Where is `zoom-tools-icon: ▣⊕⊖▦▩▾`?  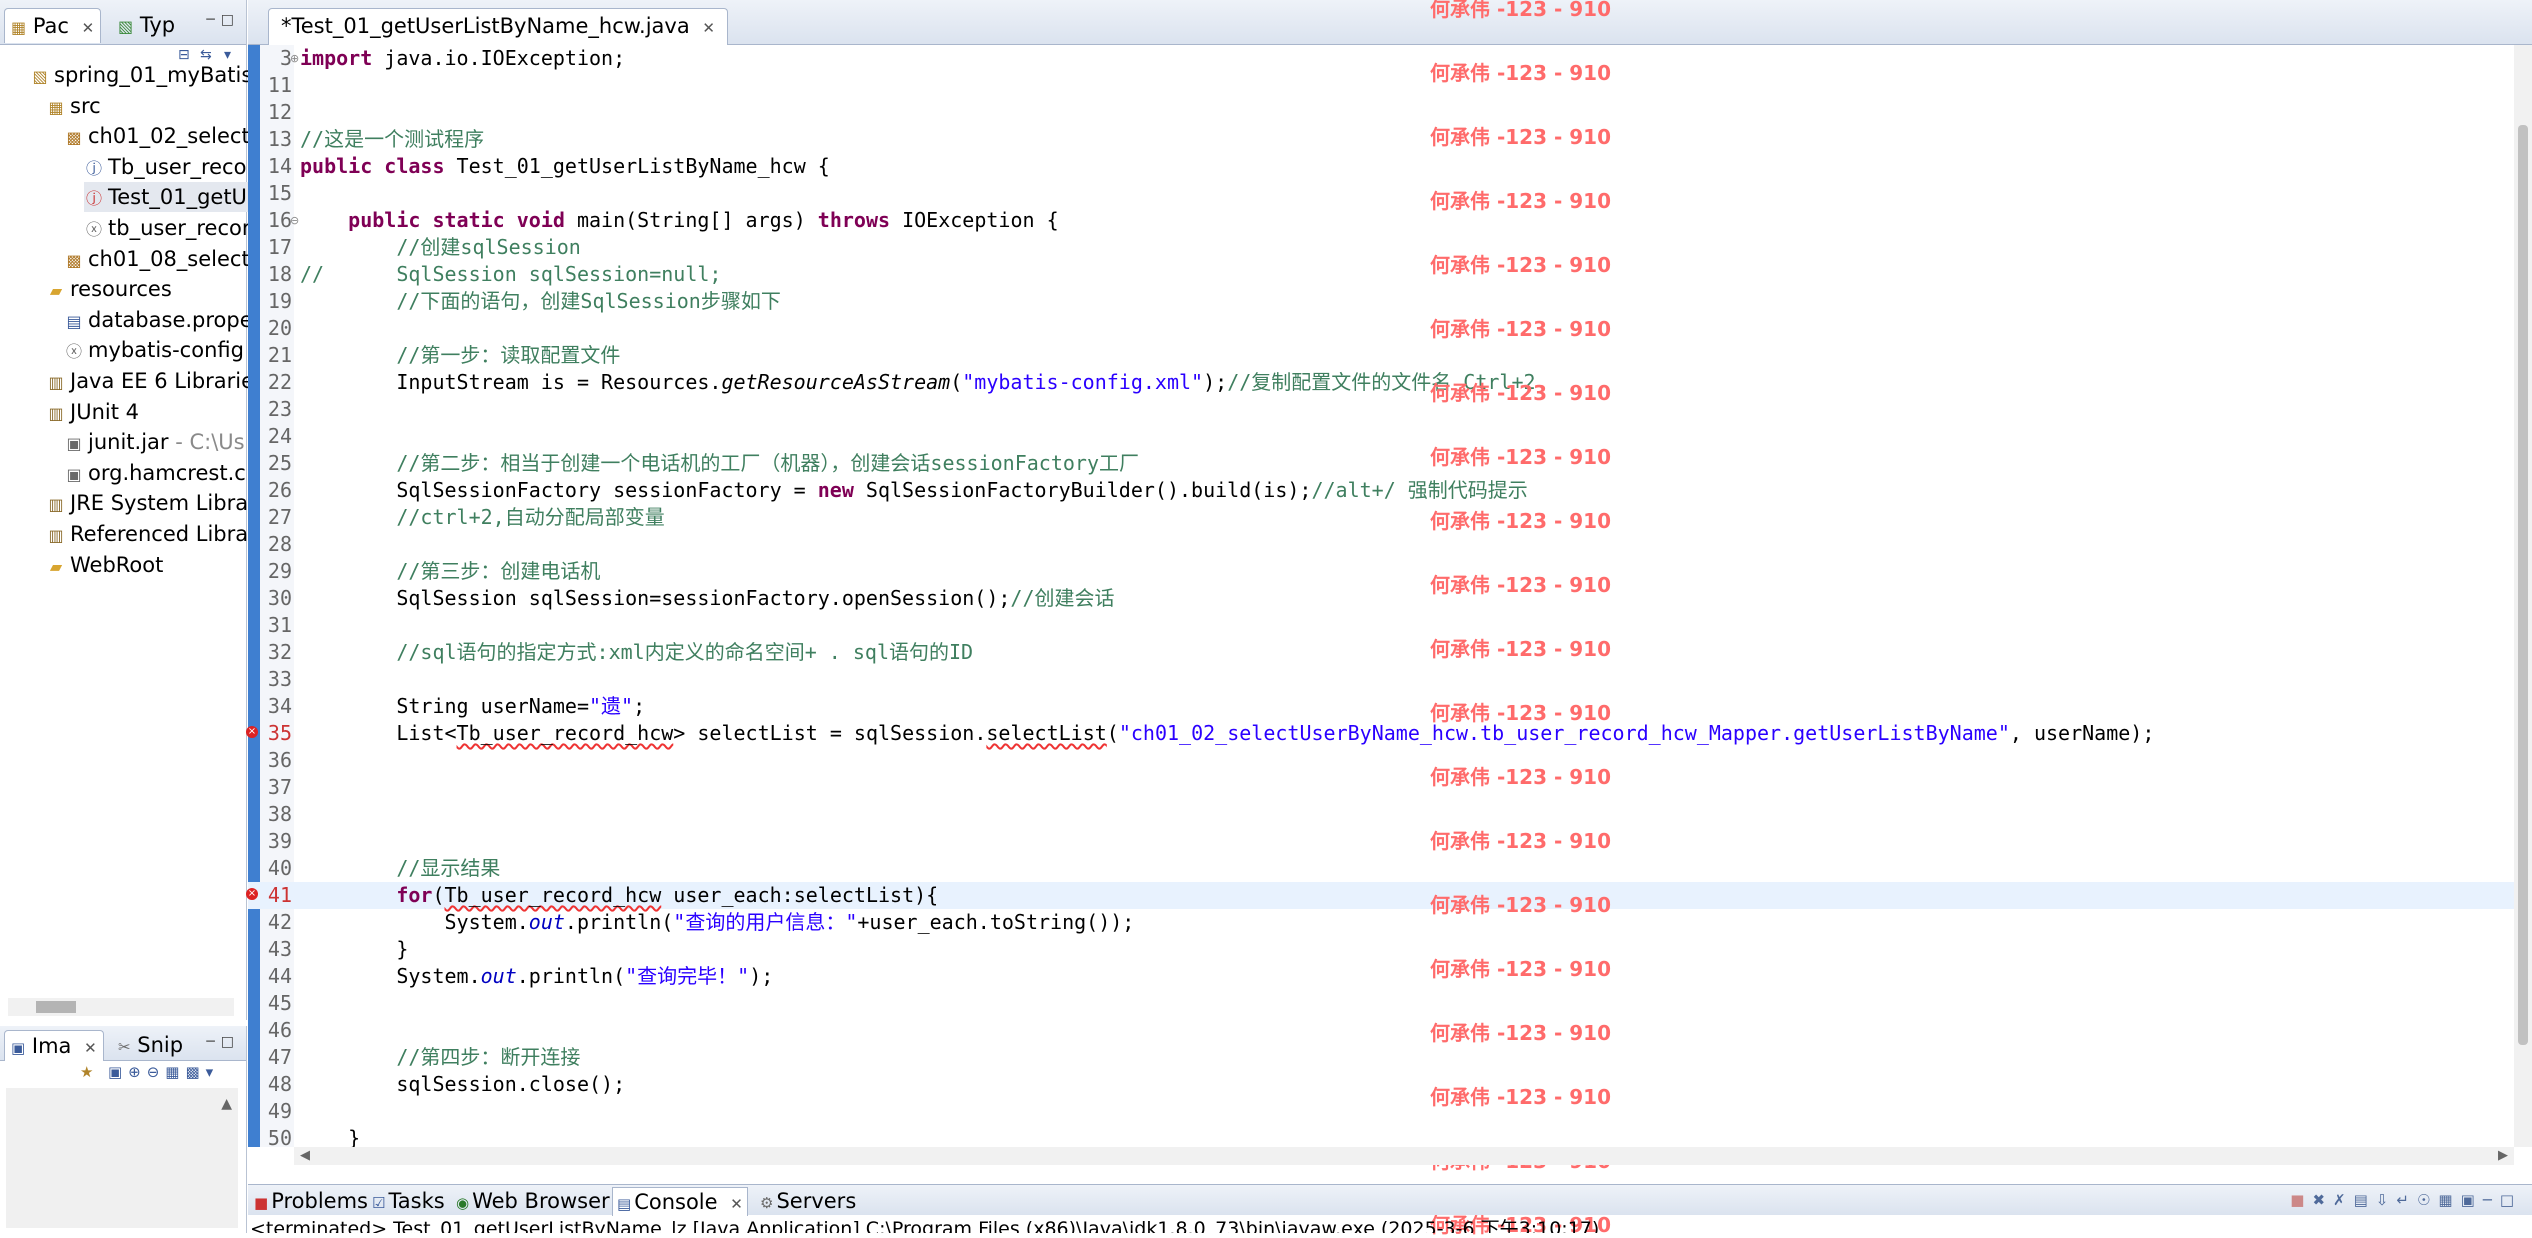 zoom-tools-icon: ▣⊕⊖▦▩▾ is located at coordinates (163, 1072).